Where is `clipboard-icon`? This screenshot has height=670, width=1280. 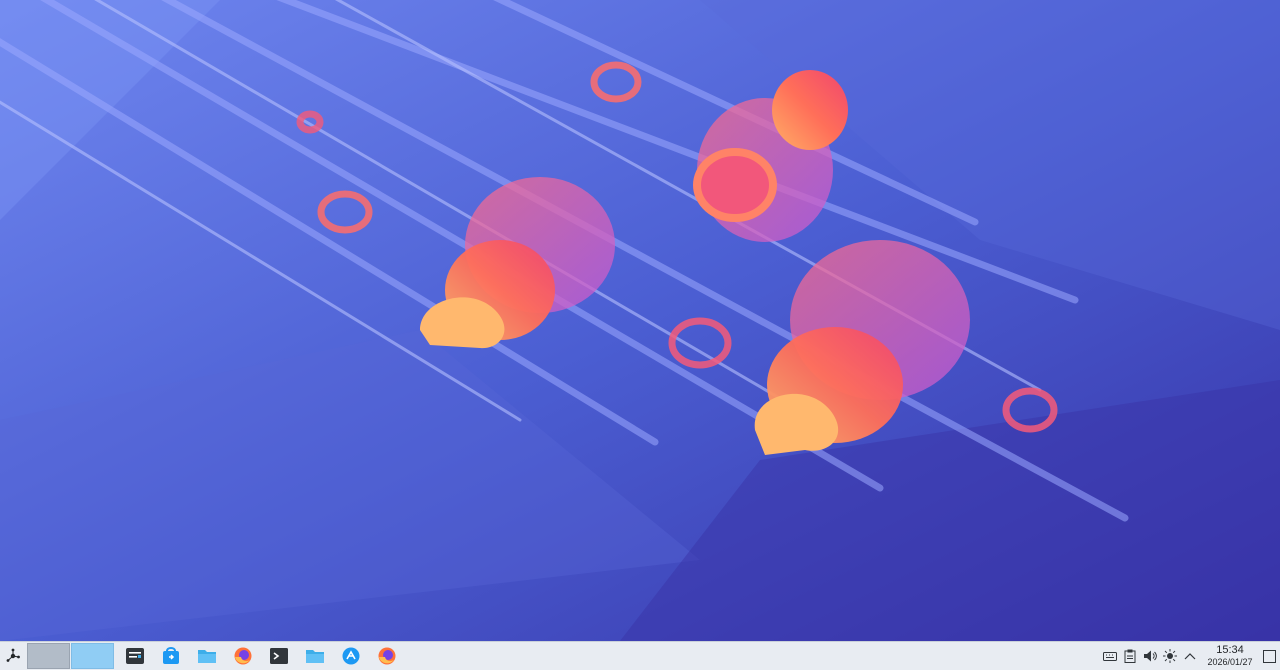
clipboard-icon is located at coordinates (1129, 656).